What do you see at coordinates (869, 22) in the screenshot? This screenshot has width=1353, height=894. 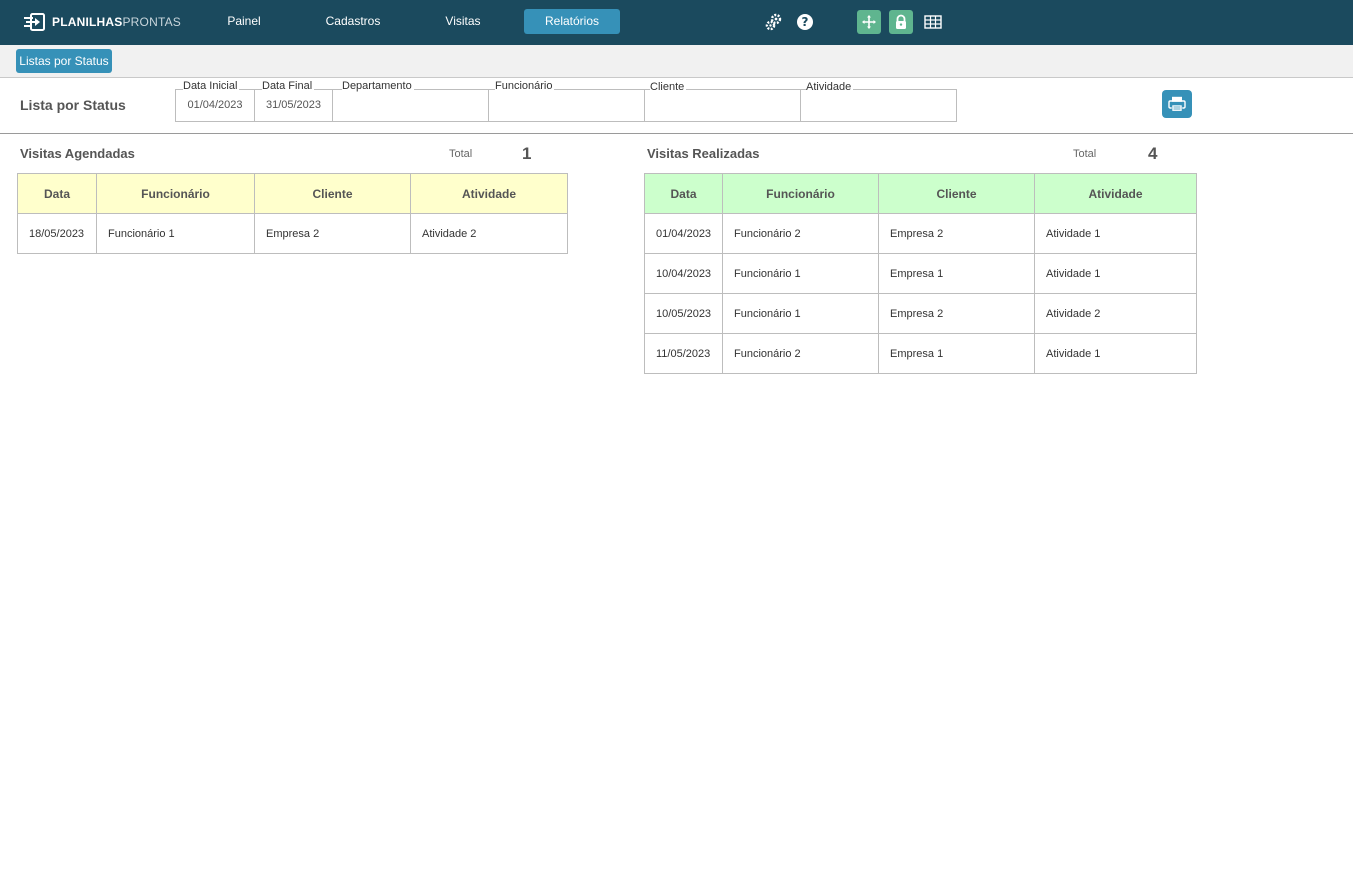 I see `move-icon` at bounding box center [869, 22].